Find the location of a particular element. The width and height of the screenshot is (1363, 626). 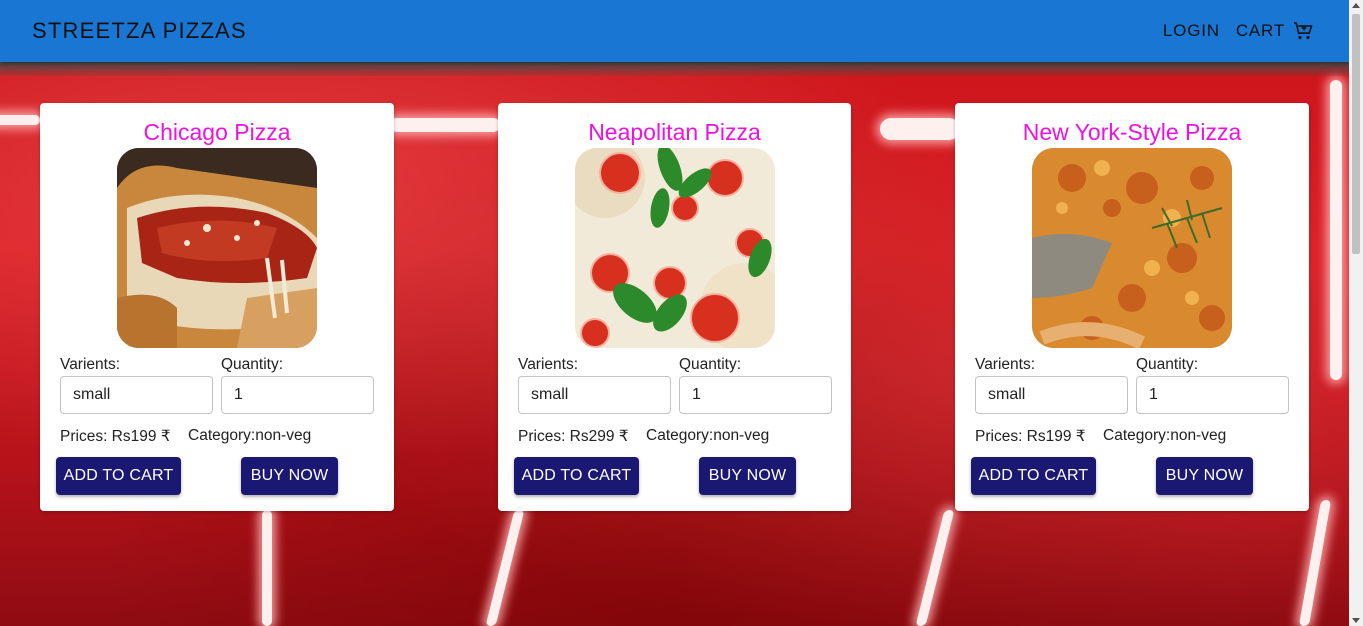

pizza-image-neapolitan is located at coordinates (675, 248).